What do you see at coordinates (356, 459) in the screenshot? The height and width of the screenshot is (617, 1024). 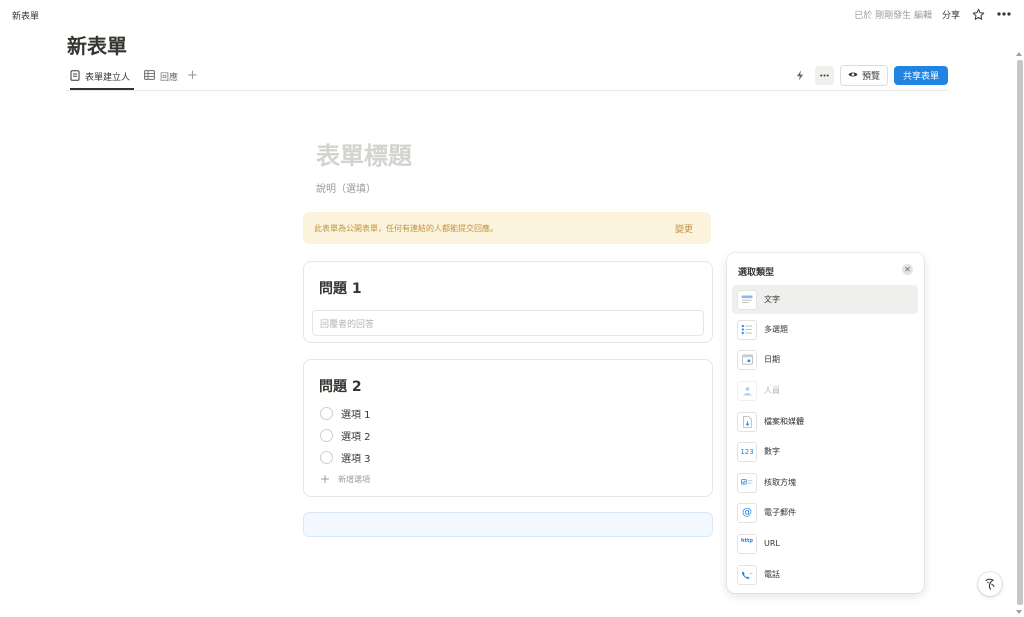 I see `option-label: 選項 3` at bounding box center [356, 459].